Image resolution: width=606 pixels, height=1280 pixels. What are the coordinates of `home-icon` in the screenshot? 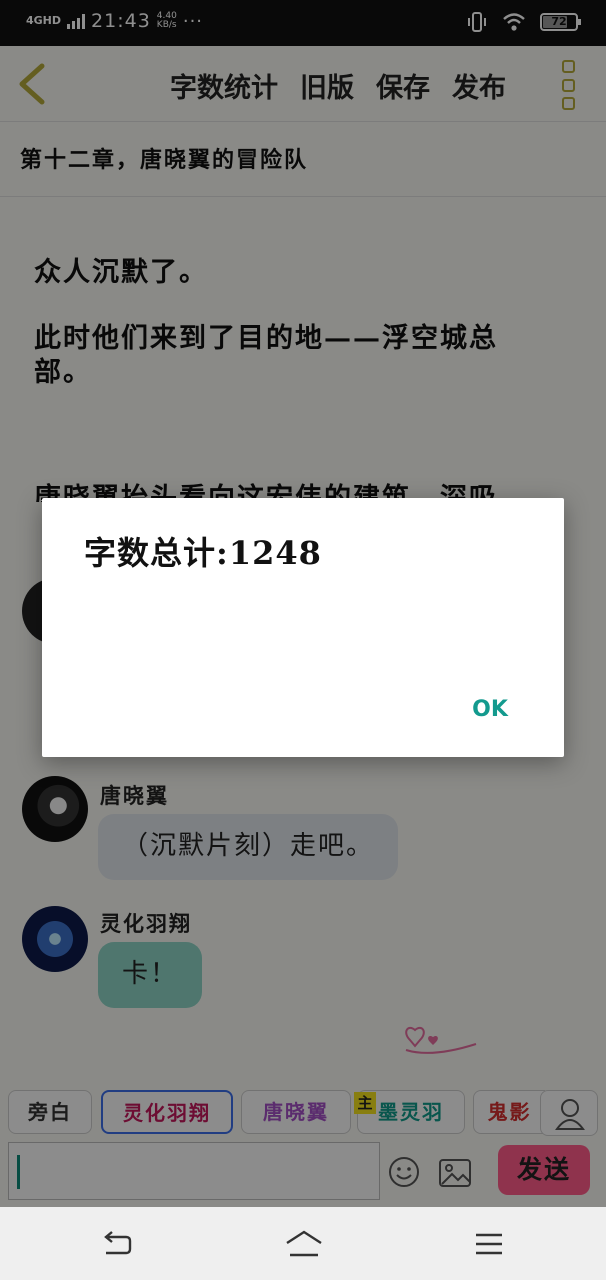 It's located at (304, 1244).